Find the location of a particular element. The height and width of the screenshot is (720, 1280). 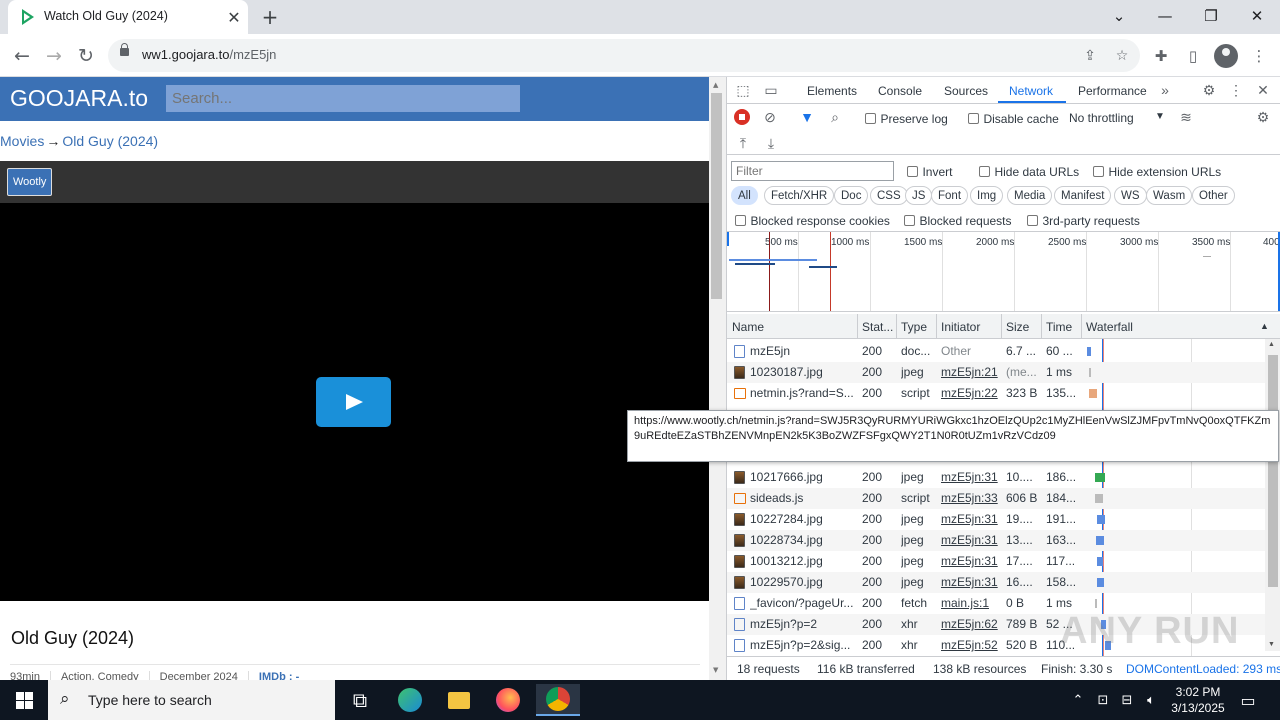

firefox-icon is located at coordinates (508, 700).